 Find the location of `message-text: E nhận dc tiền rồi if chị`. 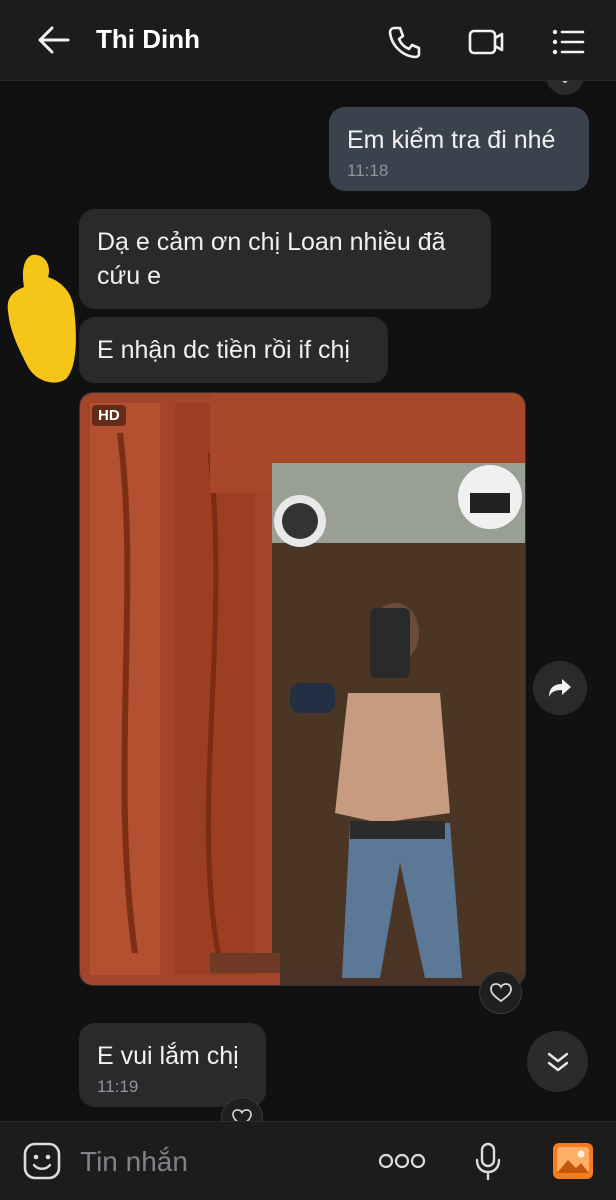

message-text: E nhận dc tiền rồi if chị is located at coordinates (223, 350).